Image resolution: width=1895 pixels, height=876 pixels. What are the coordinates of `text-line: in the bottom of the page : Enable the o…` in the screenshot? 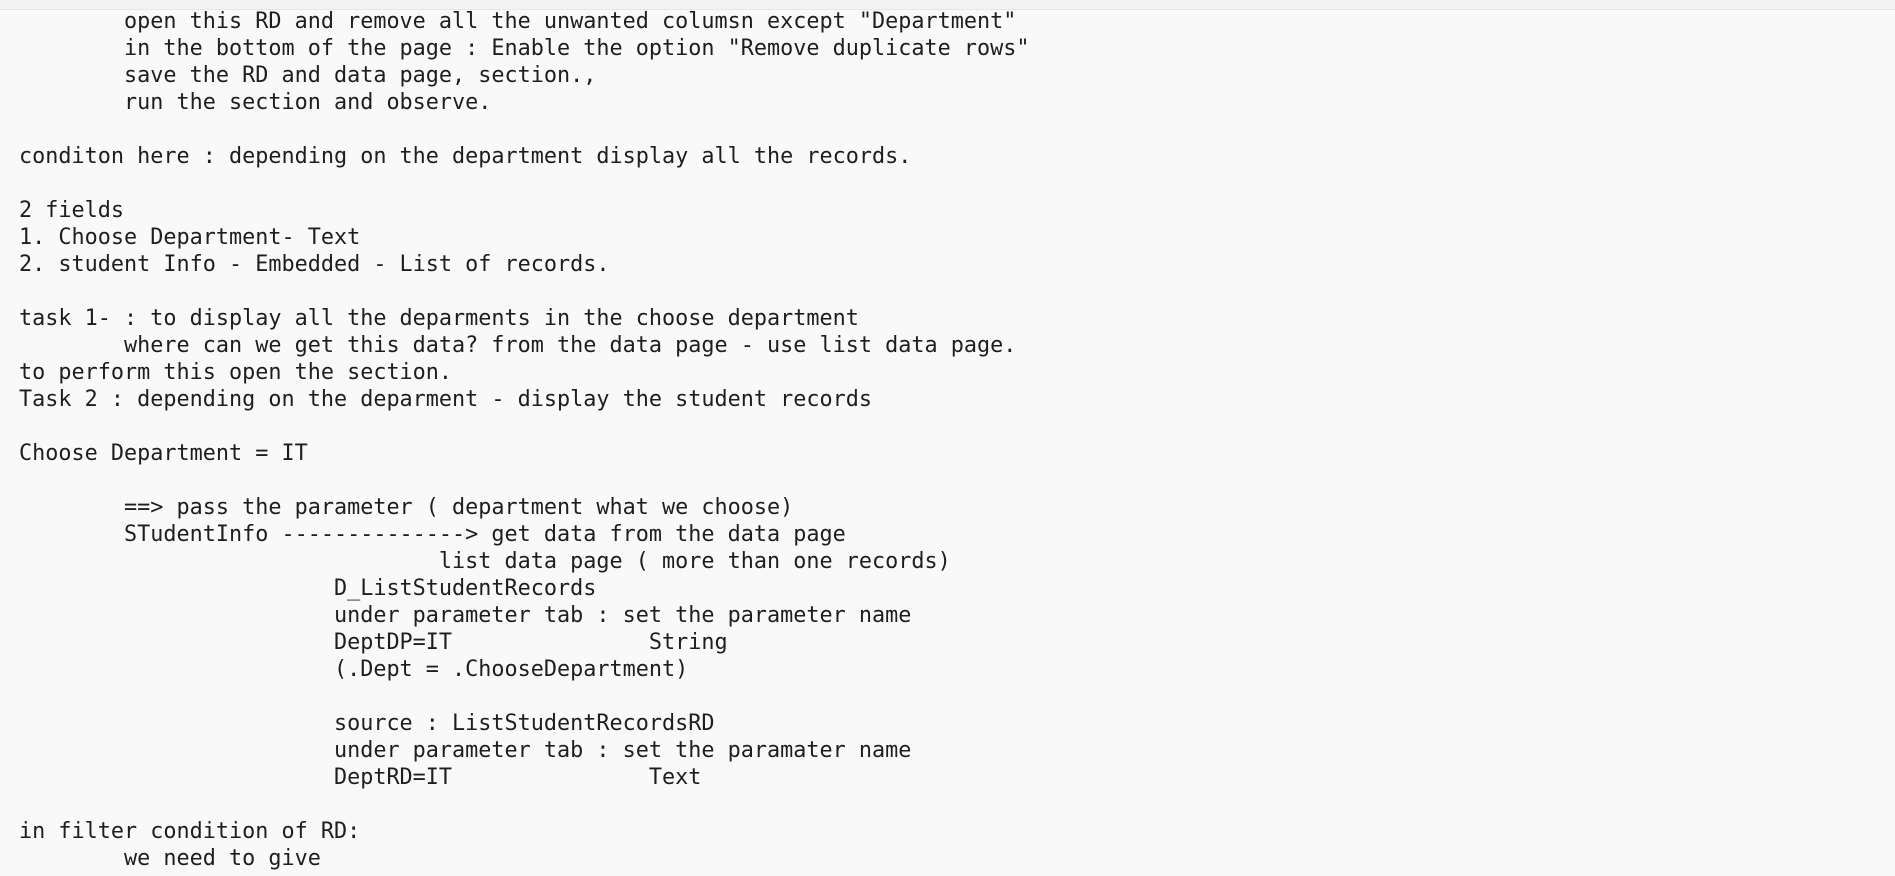 It's located at (524, 48).